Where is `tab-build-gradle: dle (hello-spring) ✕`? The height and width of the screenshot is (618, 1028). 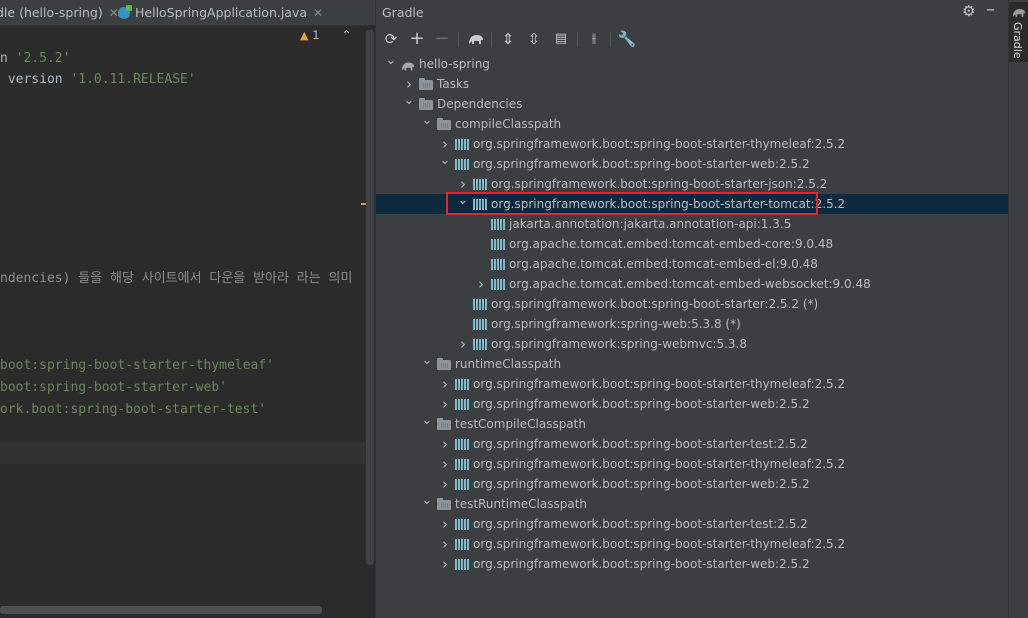
tab-build-gradle: dle (hello-spring) ✕ is located at coordinates (59, 12).